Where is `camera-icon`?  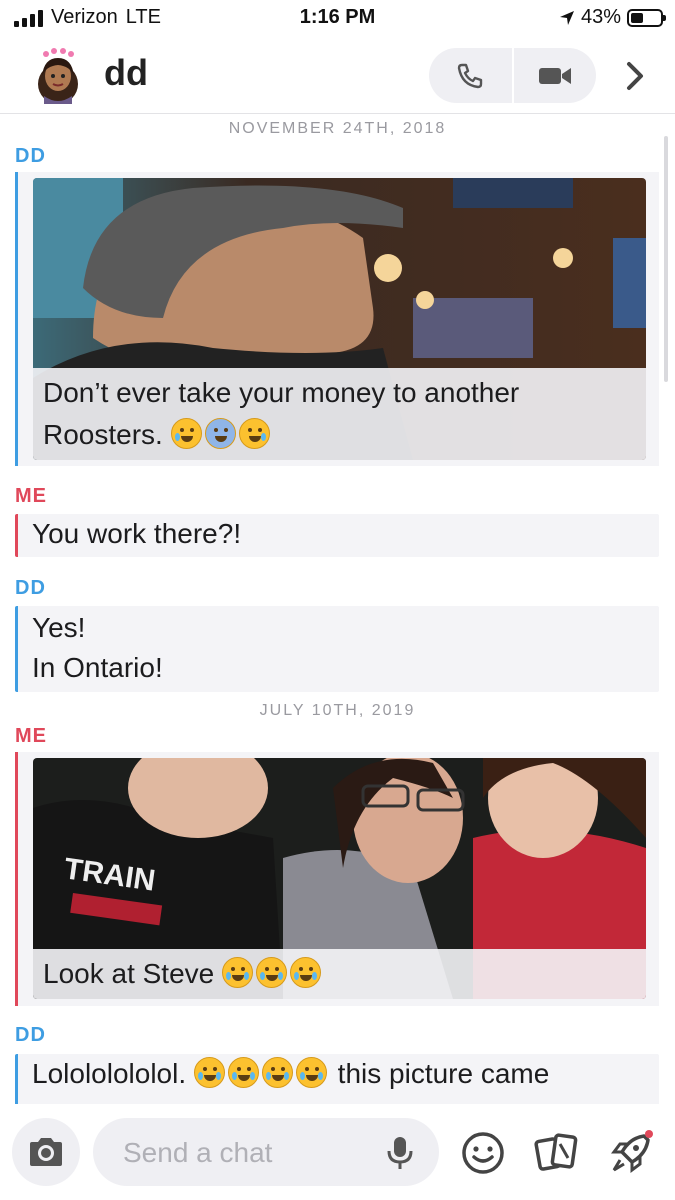 camera-icon is located at coordinates (46, 1152).